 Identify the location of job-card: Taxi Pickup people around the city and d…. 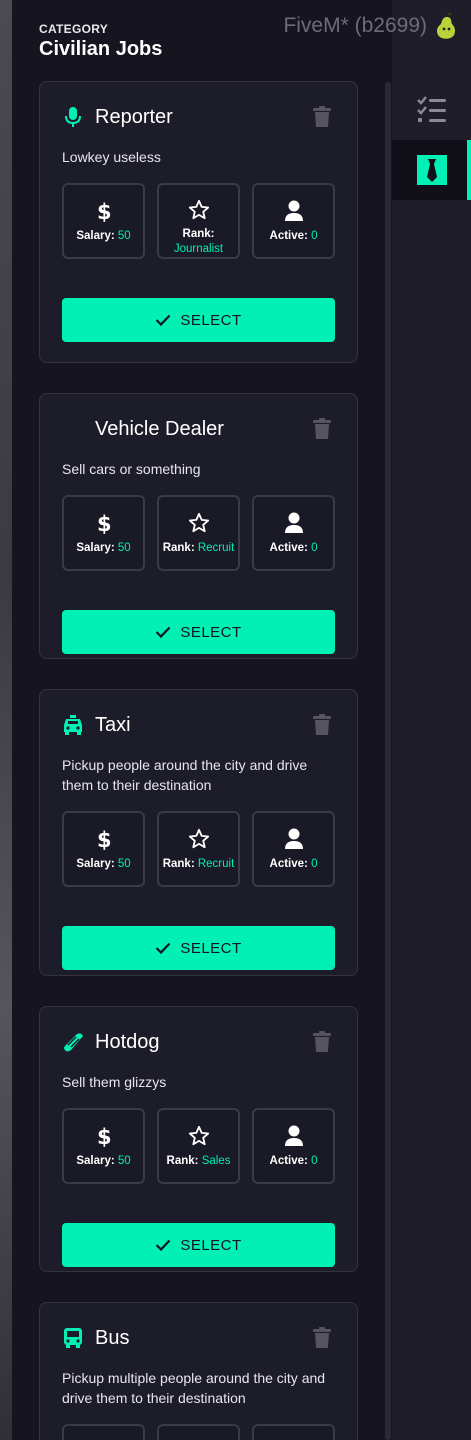
(198, 832).